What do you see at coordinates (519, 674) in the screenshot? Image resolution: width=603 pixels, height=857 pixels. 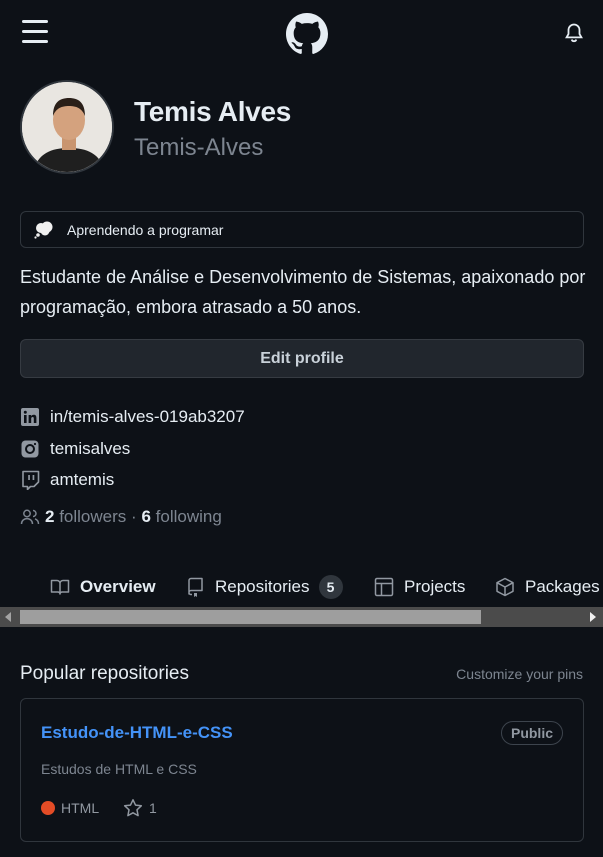 I see `customize-pins-link: Customize your pins` at bounding box center [519, 674].